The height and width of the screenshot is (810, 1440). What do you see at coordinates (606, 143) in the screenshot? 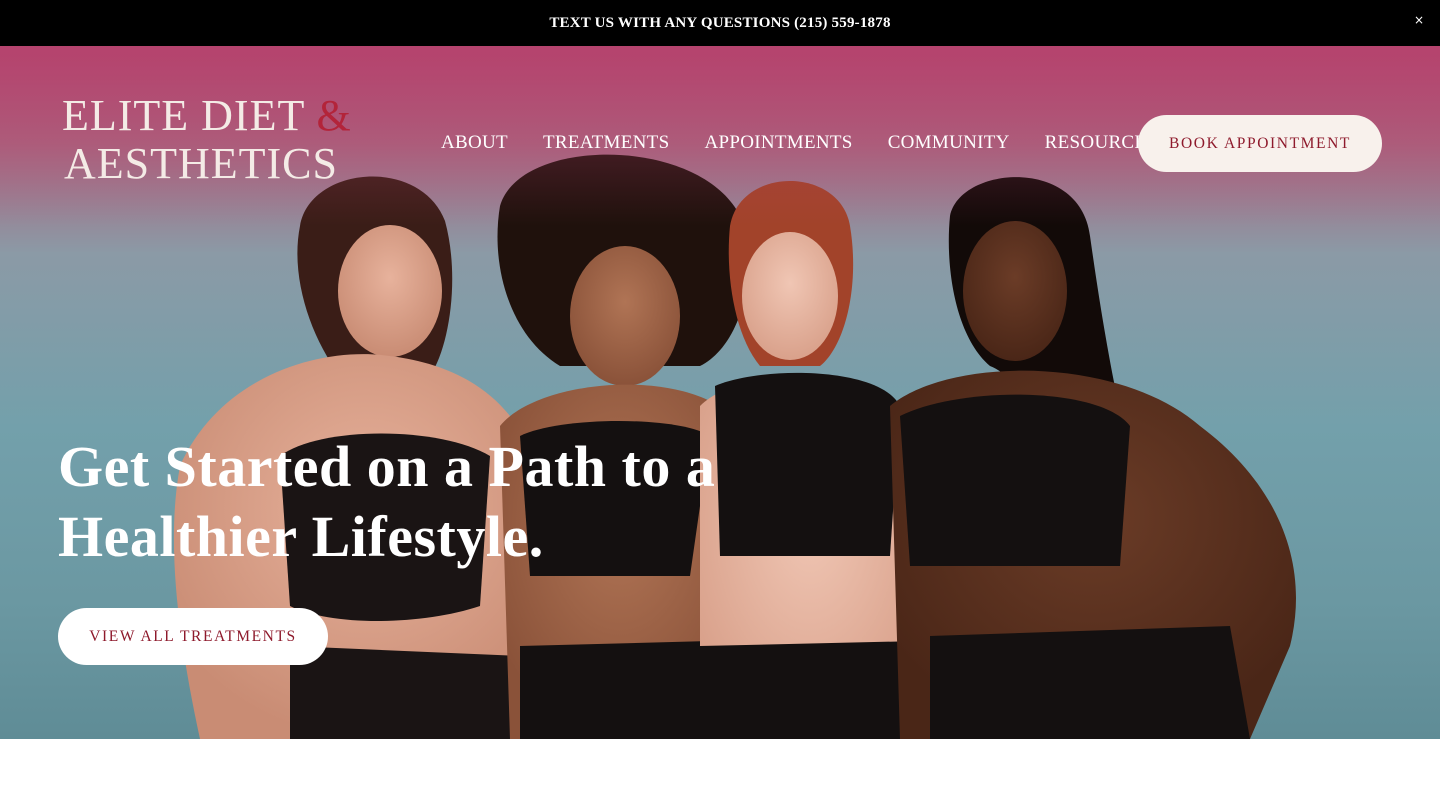
I see `nav-item-treatments: TREATMENTS` at bounding box center [606, 143].